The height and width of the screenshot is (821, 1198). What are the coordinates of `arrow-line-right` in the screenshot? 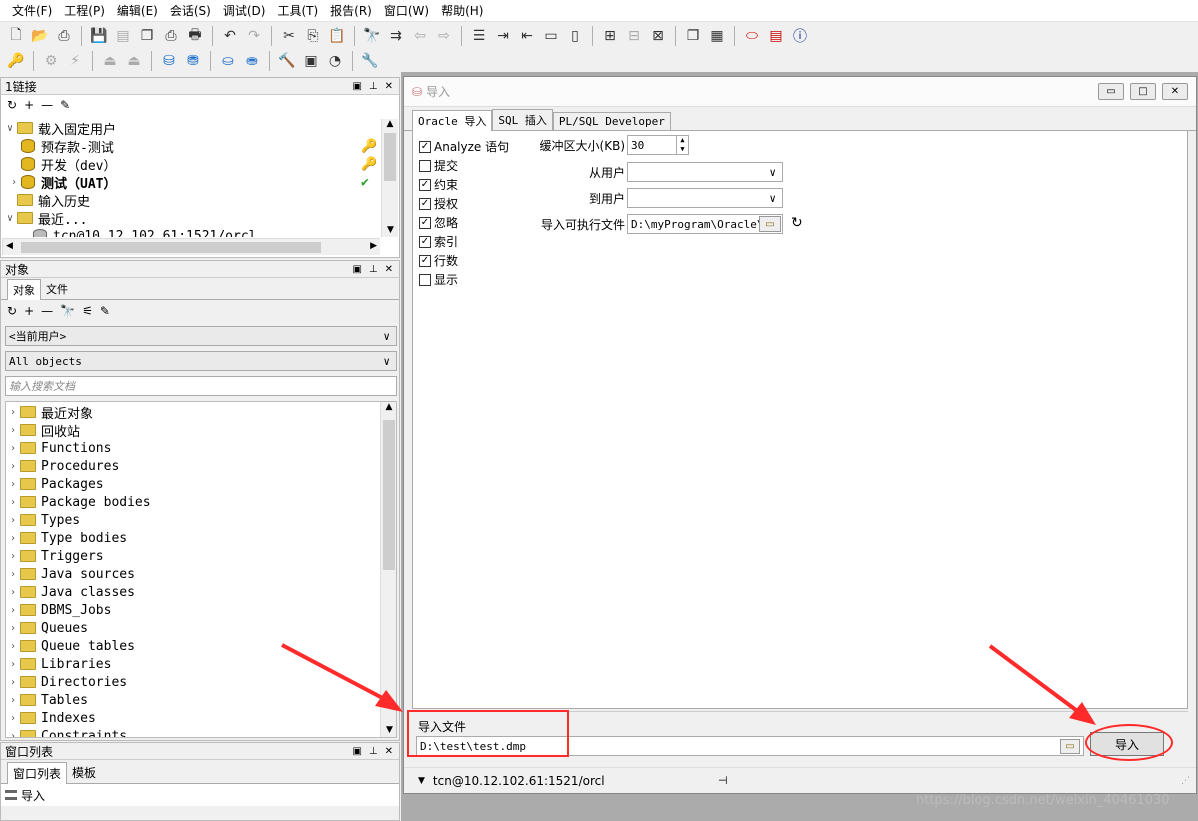 It's located at (1037, 681).